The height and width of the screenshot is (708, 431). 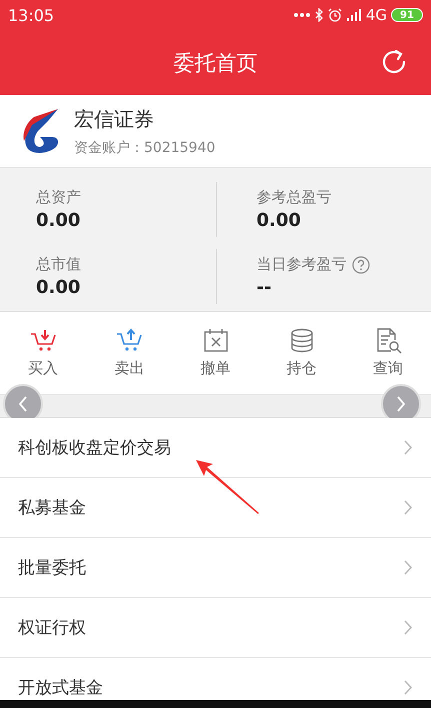 I want to click on action-button: 撤单, so click(x=215, y=353).